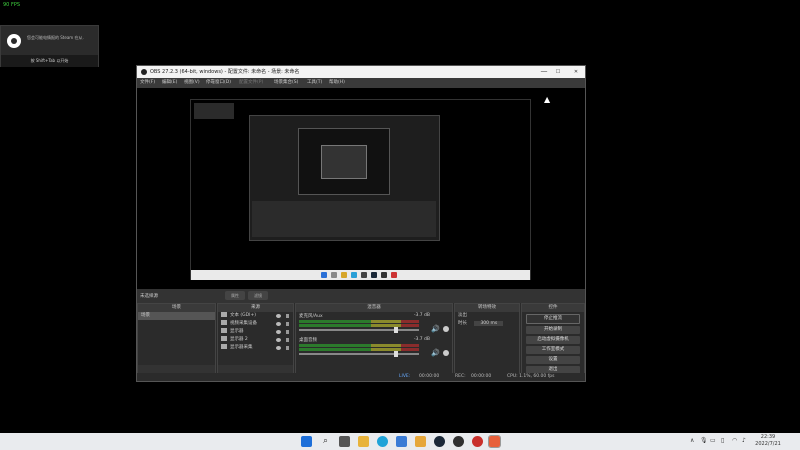  Describe the element at coordinates (462, 323) in the screenshot. I see `duration-label: 时长` at that location.